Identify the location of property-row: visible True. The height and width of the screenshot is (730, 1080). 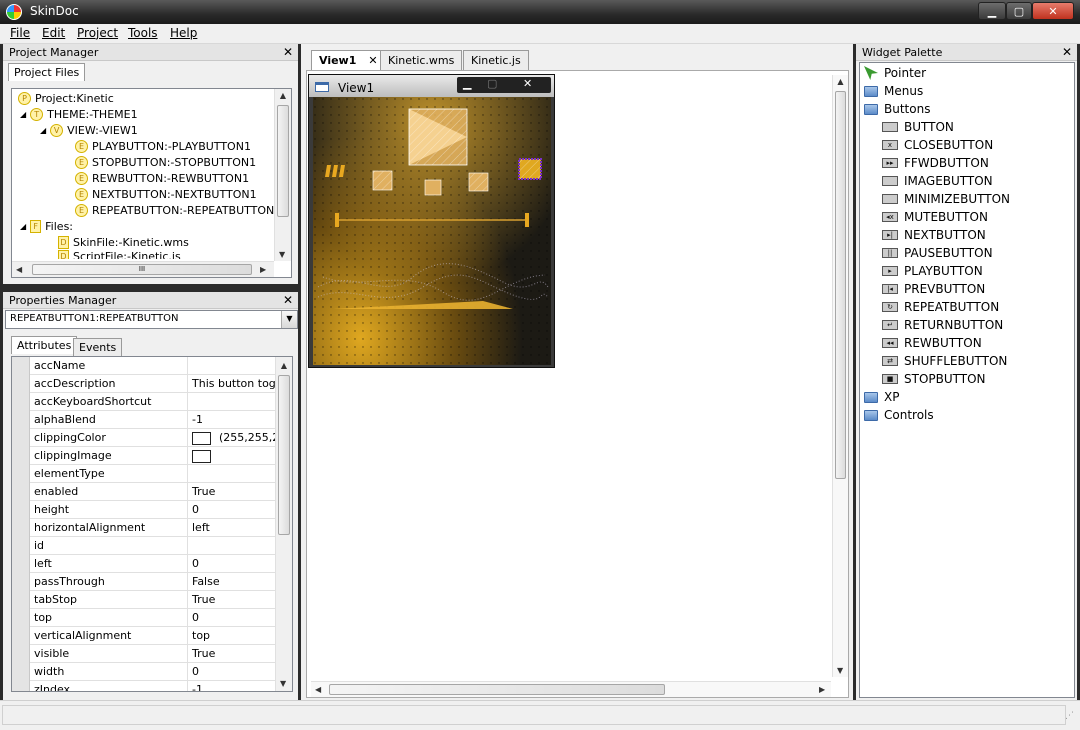
(158, 654).